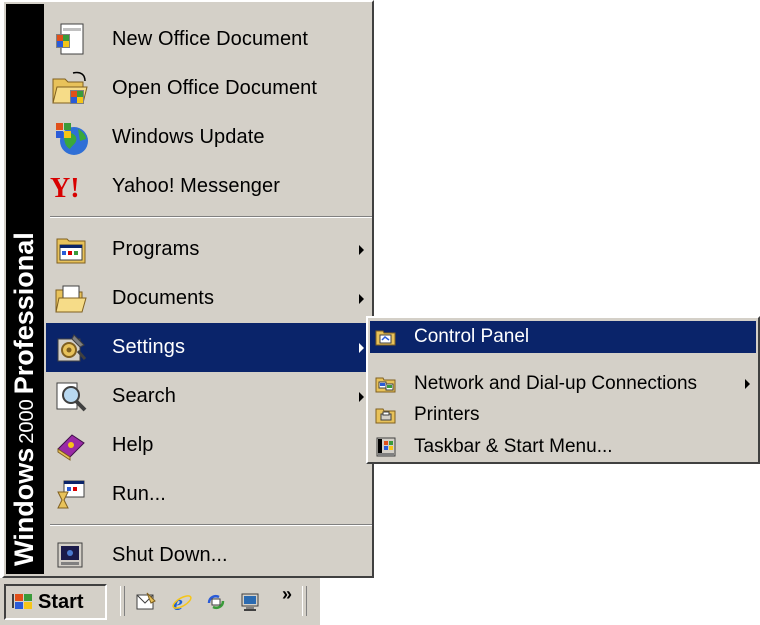 The width and height of the screenshot is (760, 625). Describe the element at coordinates (65, 187) in the screenshot. I see `svg-text: Y!` at that location.